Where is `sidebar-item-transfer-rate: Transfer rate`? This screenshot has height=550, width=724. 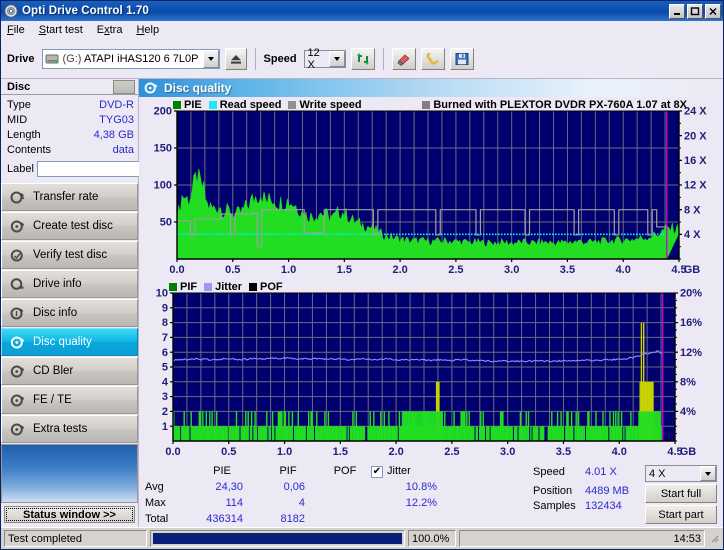 sidebar-item-transfer-rate: Transfer rate is located at coordinates (69, 197).